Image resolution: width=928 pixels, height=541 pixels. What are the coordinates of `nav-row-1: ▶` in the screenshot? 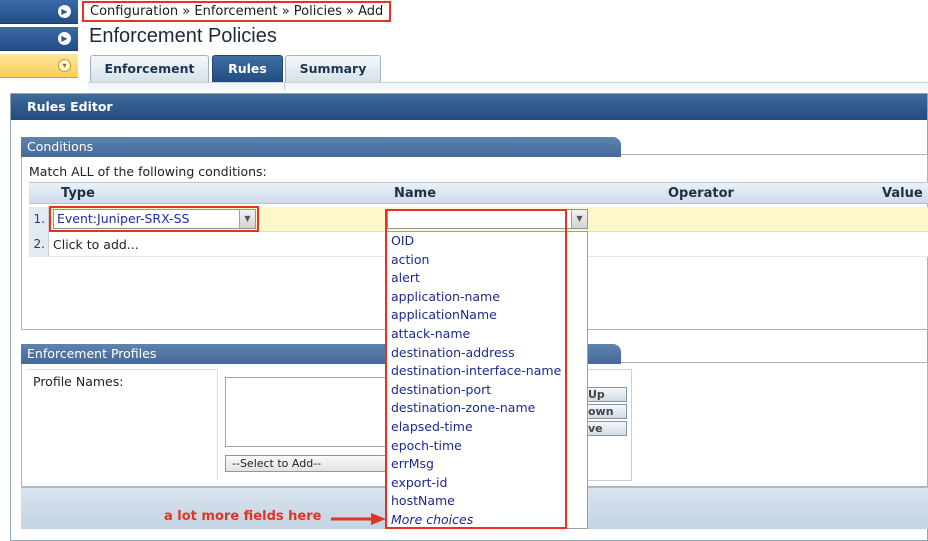 It's located at (39, 12).